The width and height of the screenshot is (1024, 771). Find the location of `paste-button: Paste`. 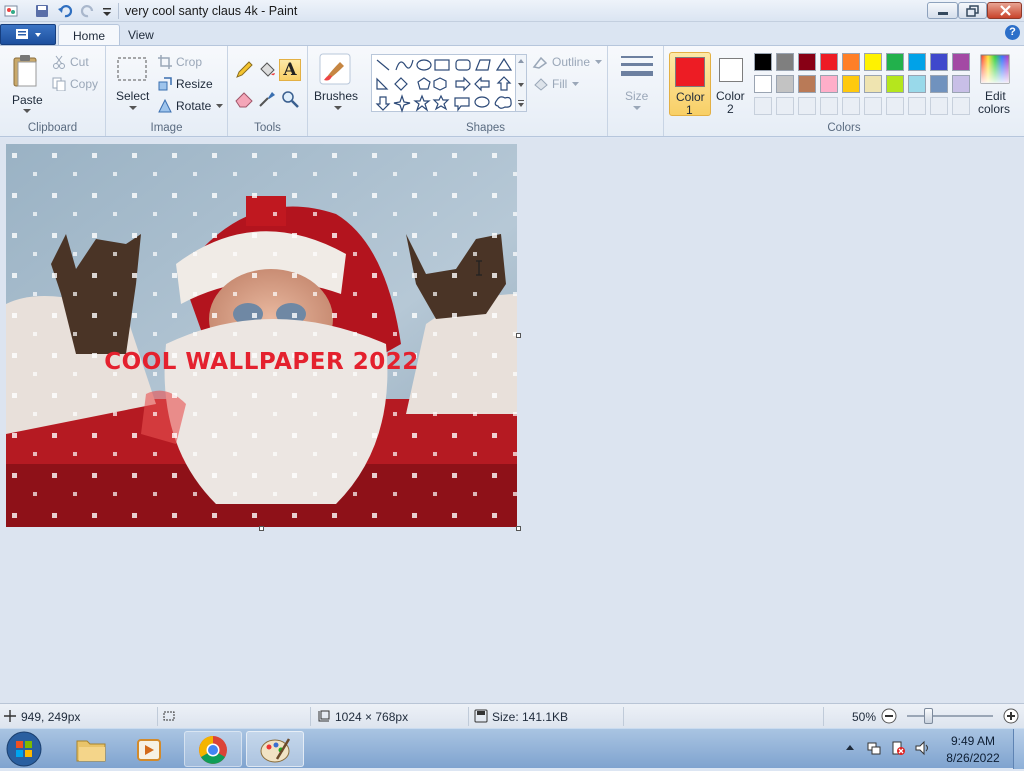

paste-button: Paste is located at coordinates (26, 83).